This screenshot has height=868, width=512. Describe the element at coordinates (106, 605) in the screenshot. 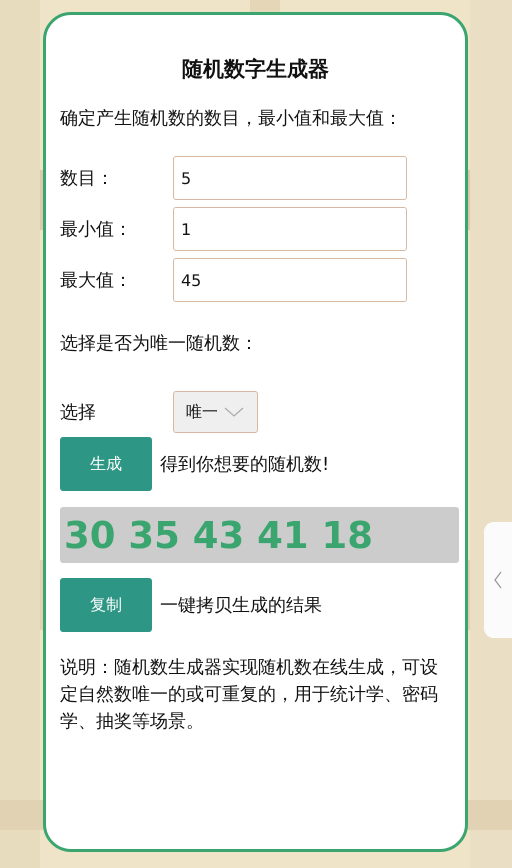

I see `copy-button: 复制` at that location.